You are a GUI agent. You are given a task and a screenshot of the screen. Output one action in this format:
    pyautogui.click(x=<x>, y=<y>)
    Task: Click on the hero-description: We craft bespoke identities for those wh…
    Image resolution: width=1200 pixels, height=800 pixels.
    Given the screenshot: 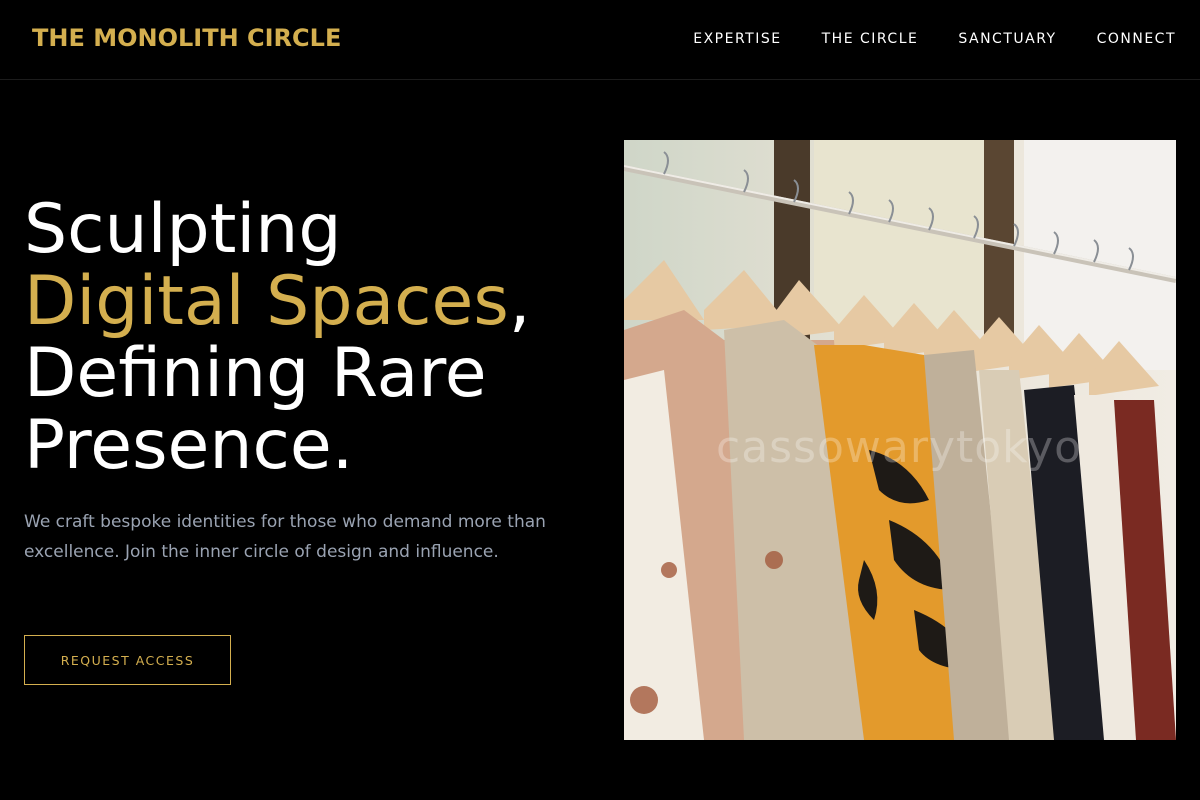 What is the action you would take?
    pyautogui.click(x=285, y=537)
    